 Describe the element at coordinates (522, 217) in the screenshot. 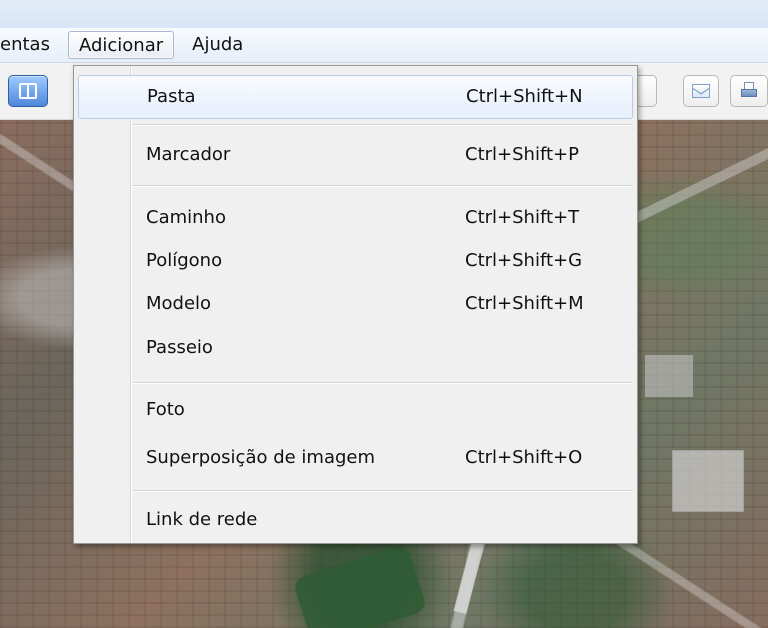

I see `menu-item-shortcut: Ctrl+Shift+T` at that location.